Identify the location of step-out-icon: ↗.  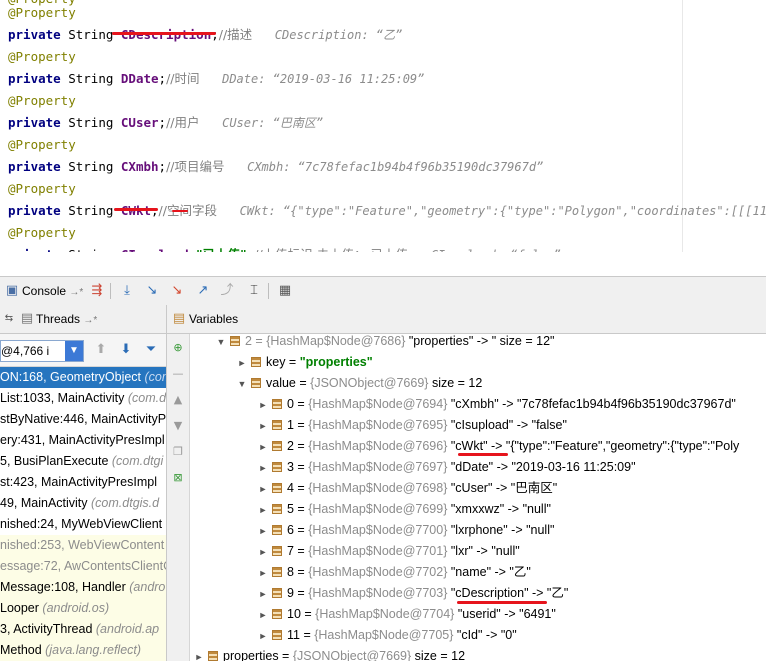
(203, 291).